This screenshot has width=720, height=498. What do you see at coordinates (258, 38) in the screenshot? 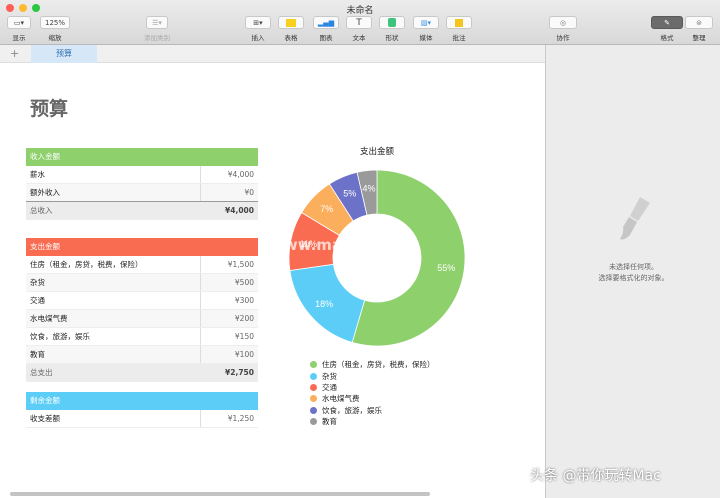
I see `insert-label: 插入` at bounding box center [258, 38].